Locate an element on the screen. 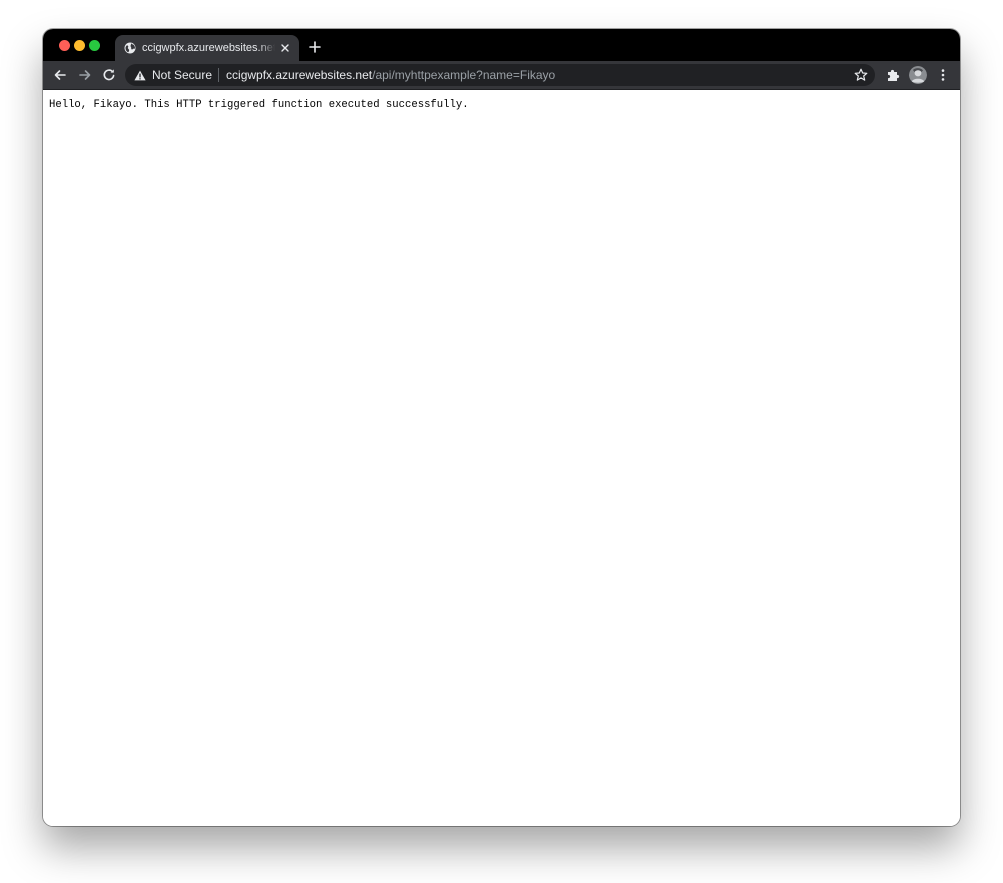  security-status-label: Not Secure is located at coordinates (182, 75).